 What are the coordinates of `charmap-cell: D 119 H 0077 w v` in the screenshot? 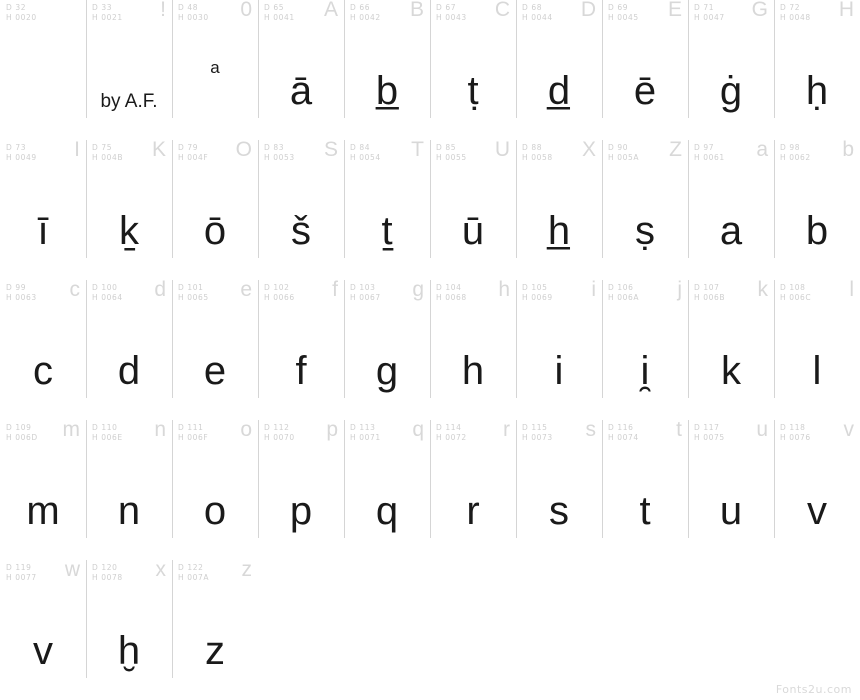 It's located at (43, 629).